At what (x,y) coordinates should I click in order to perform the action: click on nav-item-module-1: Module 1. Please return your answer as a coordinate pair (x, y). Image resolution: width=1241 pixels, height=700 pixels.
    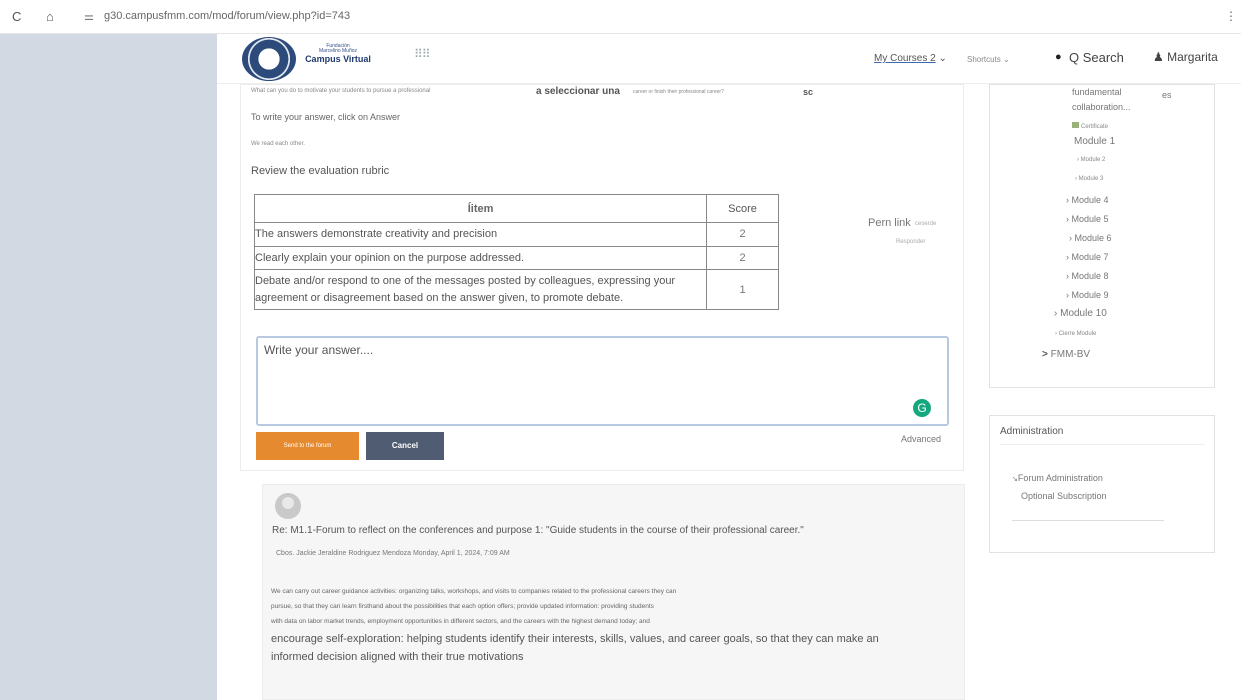
    Looking at the image, I should click on (1094, 141).